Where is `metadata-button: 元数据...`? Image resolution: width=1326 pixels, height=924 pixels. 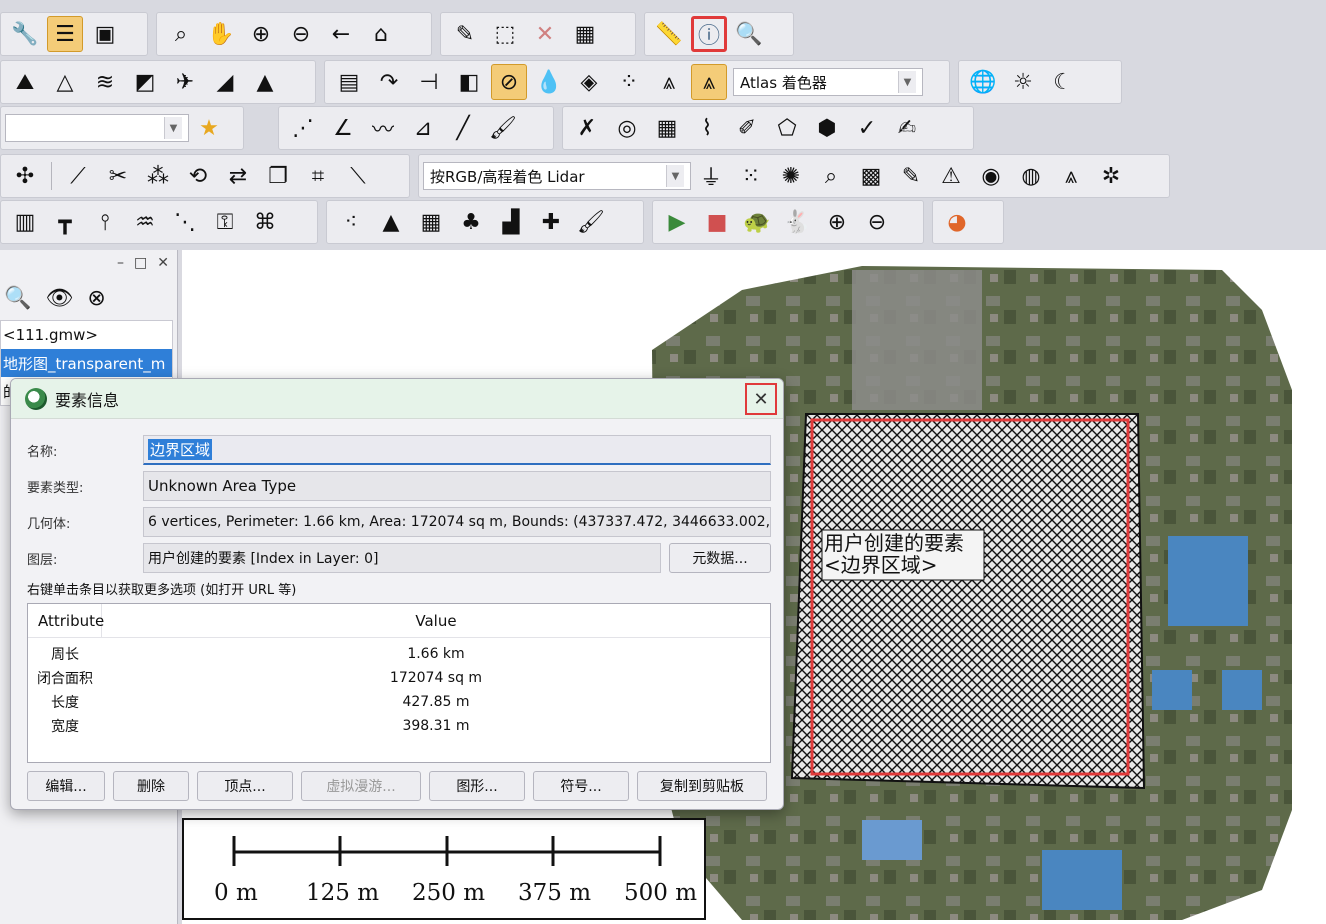 metadata-button: 元数据... is located at coordinates (720, 558).